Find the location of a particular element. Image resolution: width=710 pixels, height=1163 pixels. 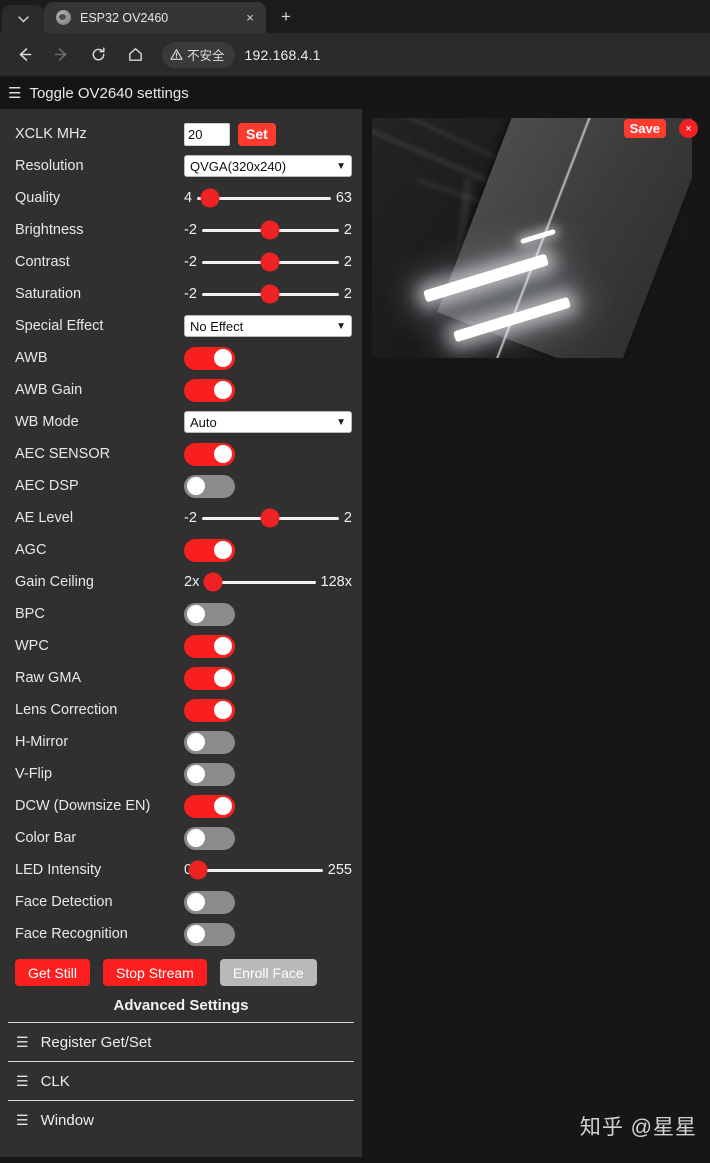

slider-min-label: -2 is located at coordinates (190, 518).